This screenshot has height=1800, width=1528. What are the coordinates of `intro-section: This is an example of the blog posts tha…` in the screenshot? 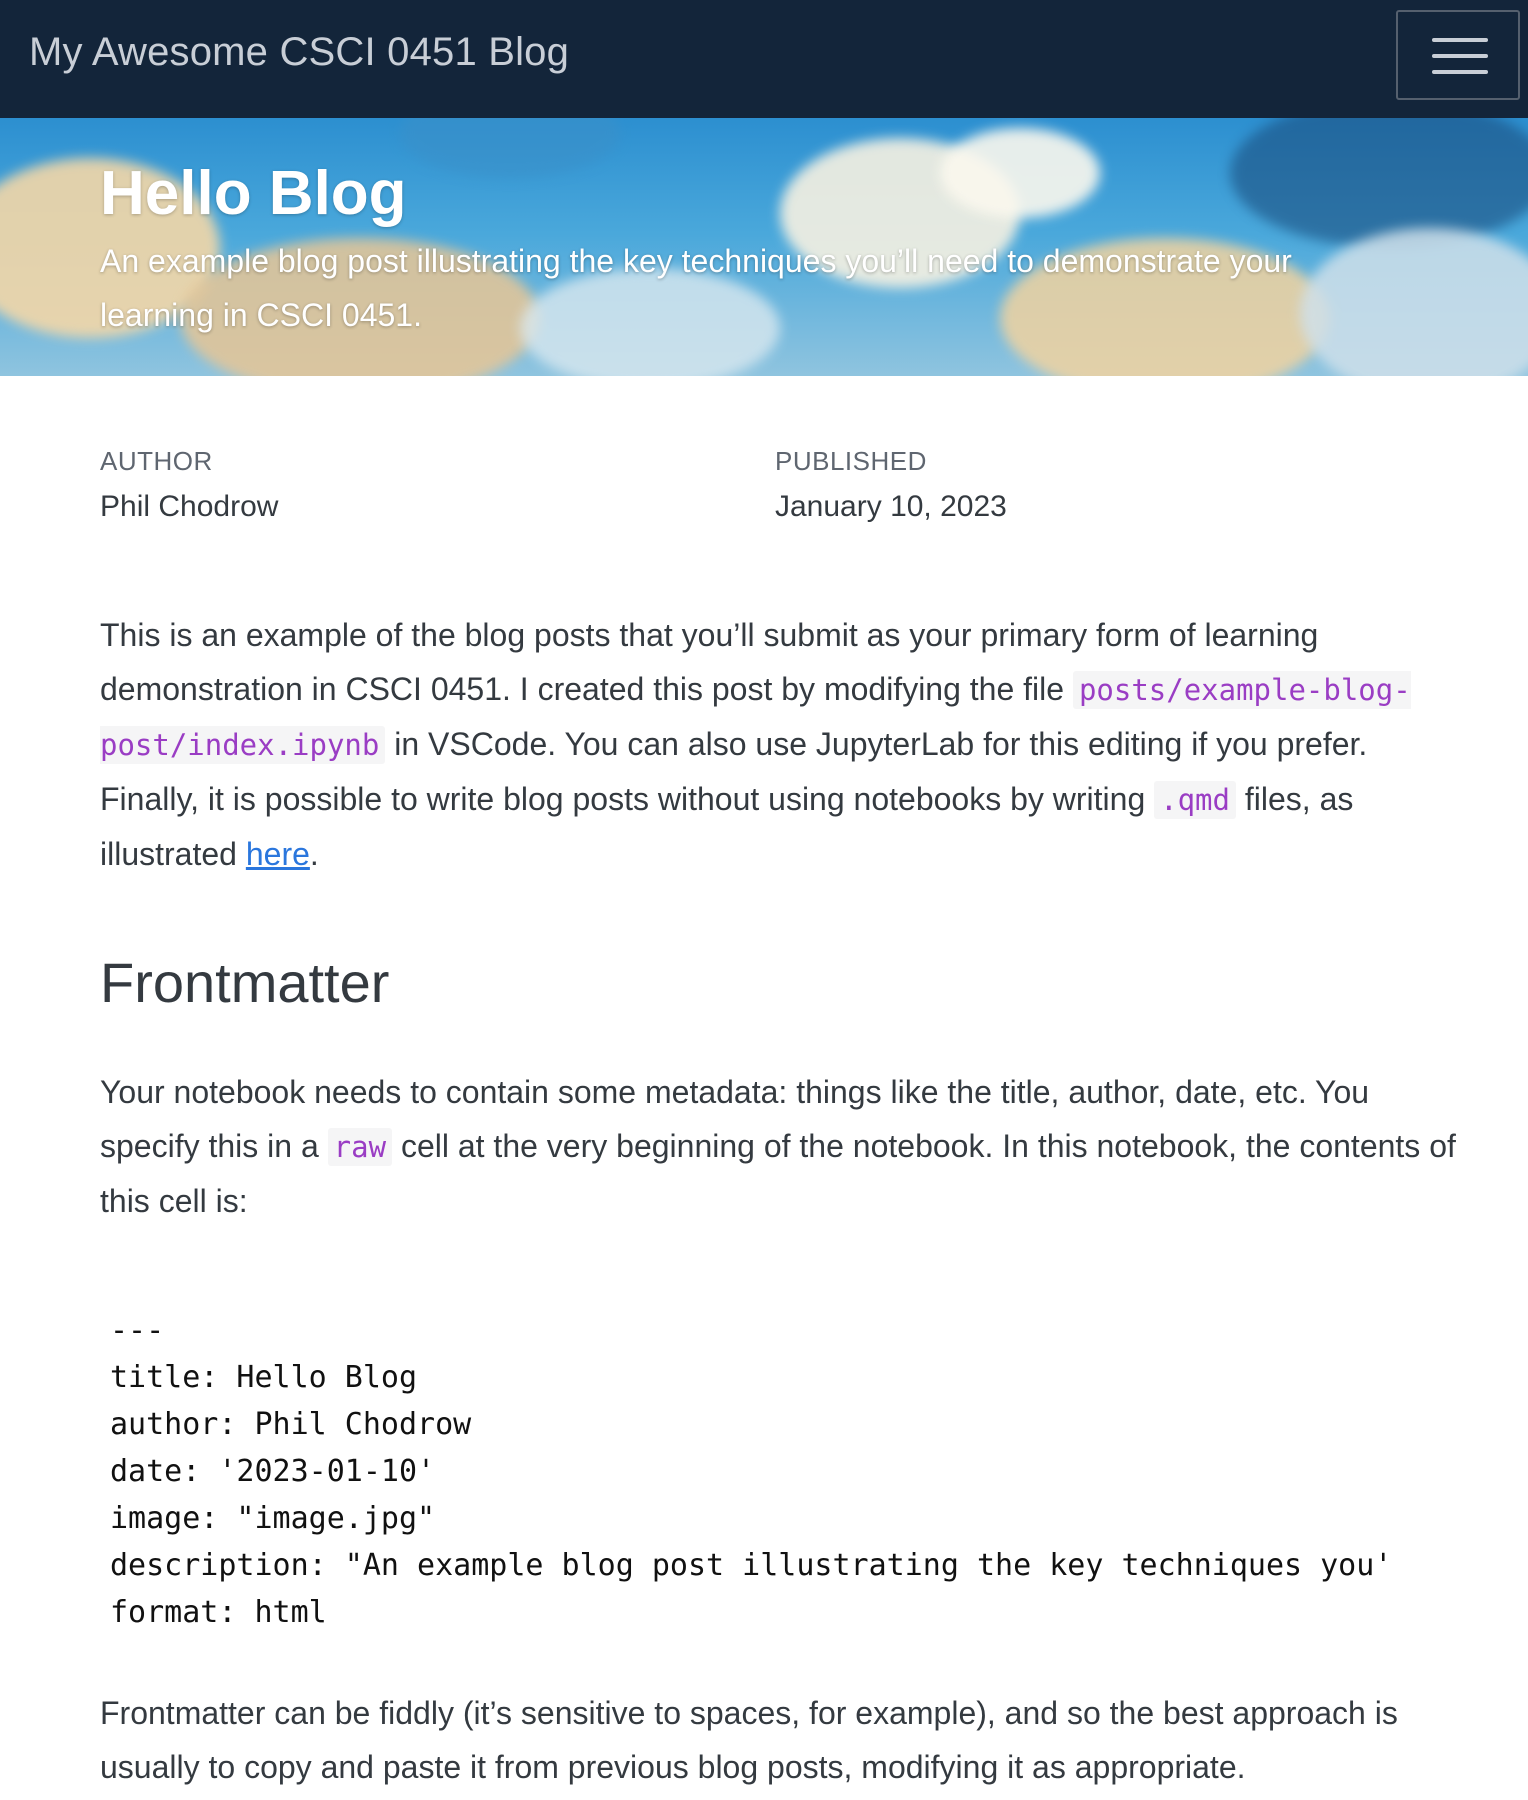 It's located at (780, 744).